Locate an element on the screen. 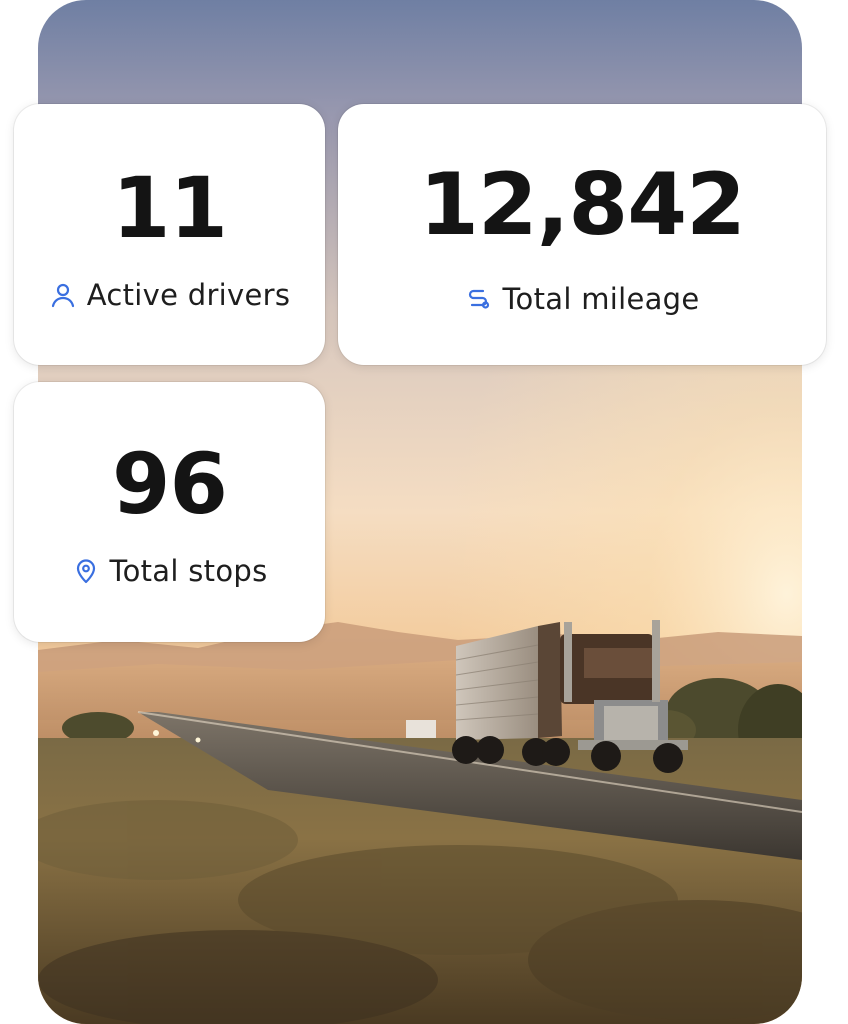 This screenshot has width=848, height=1024. map-pin-icon is located at coordinates (86, 571).